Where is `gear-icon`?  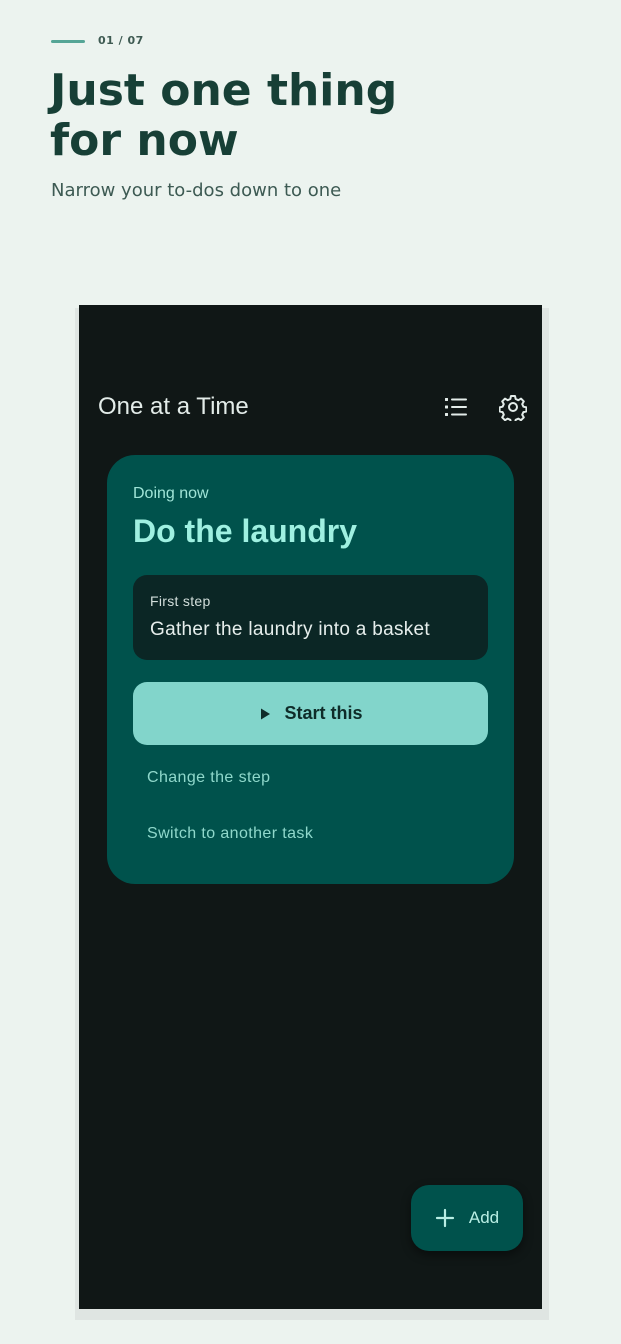 gear-icon is located at coordinates (513, 409).